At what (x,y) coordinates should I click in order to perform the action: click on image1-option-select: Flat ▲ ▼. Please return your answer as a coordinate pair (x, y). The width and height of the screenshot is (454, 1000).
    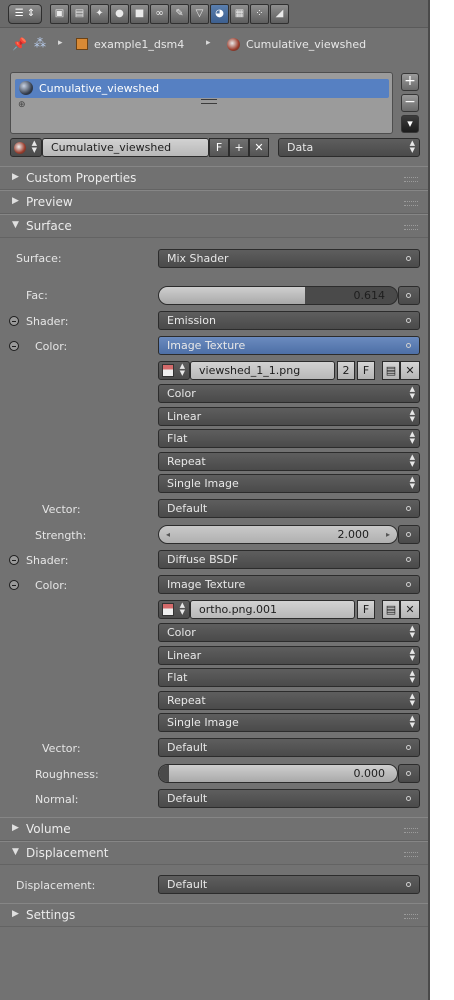
    Looking at the image, I should click on (289, 438).